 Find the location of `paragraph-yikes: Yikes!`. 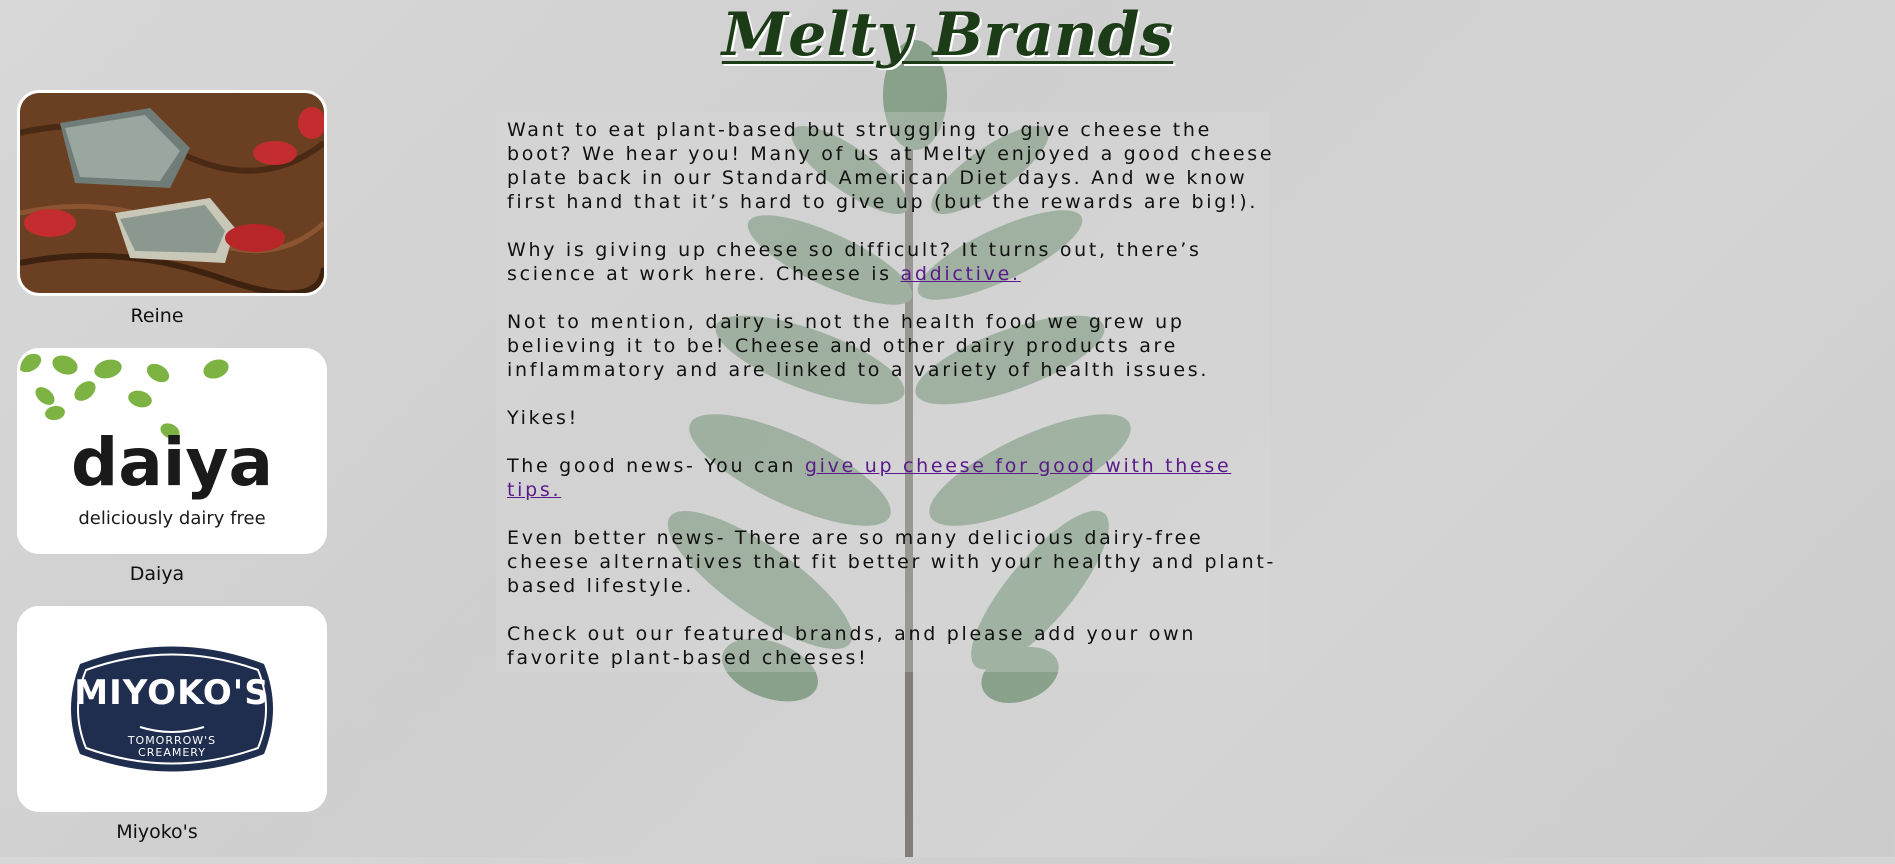

paragraph-yikes: Yikes! is located at coordinates (543, 418).